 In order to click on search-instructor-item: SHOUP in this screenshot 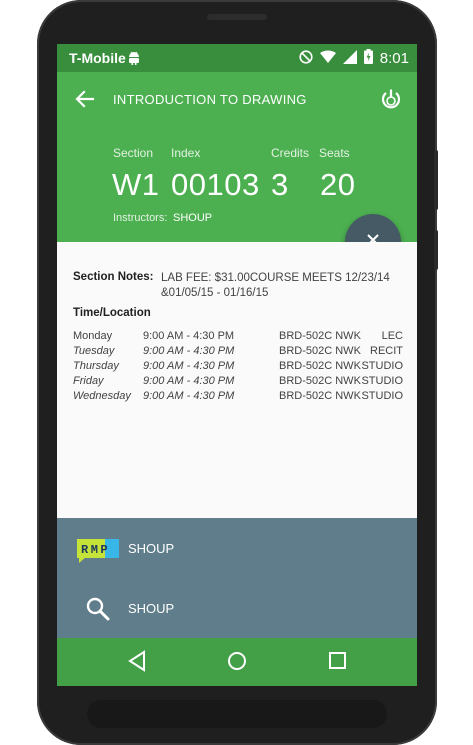, I will do `click(237, 608)`.